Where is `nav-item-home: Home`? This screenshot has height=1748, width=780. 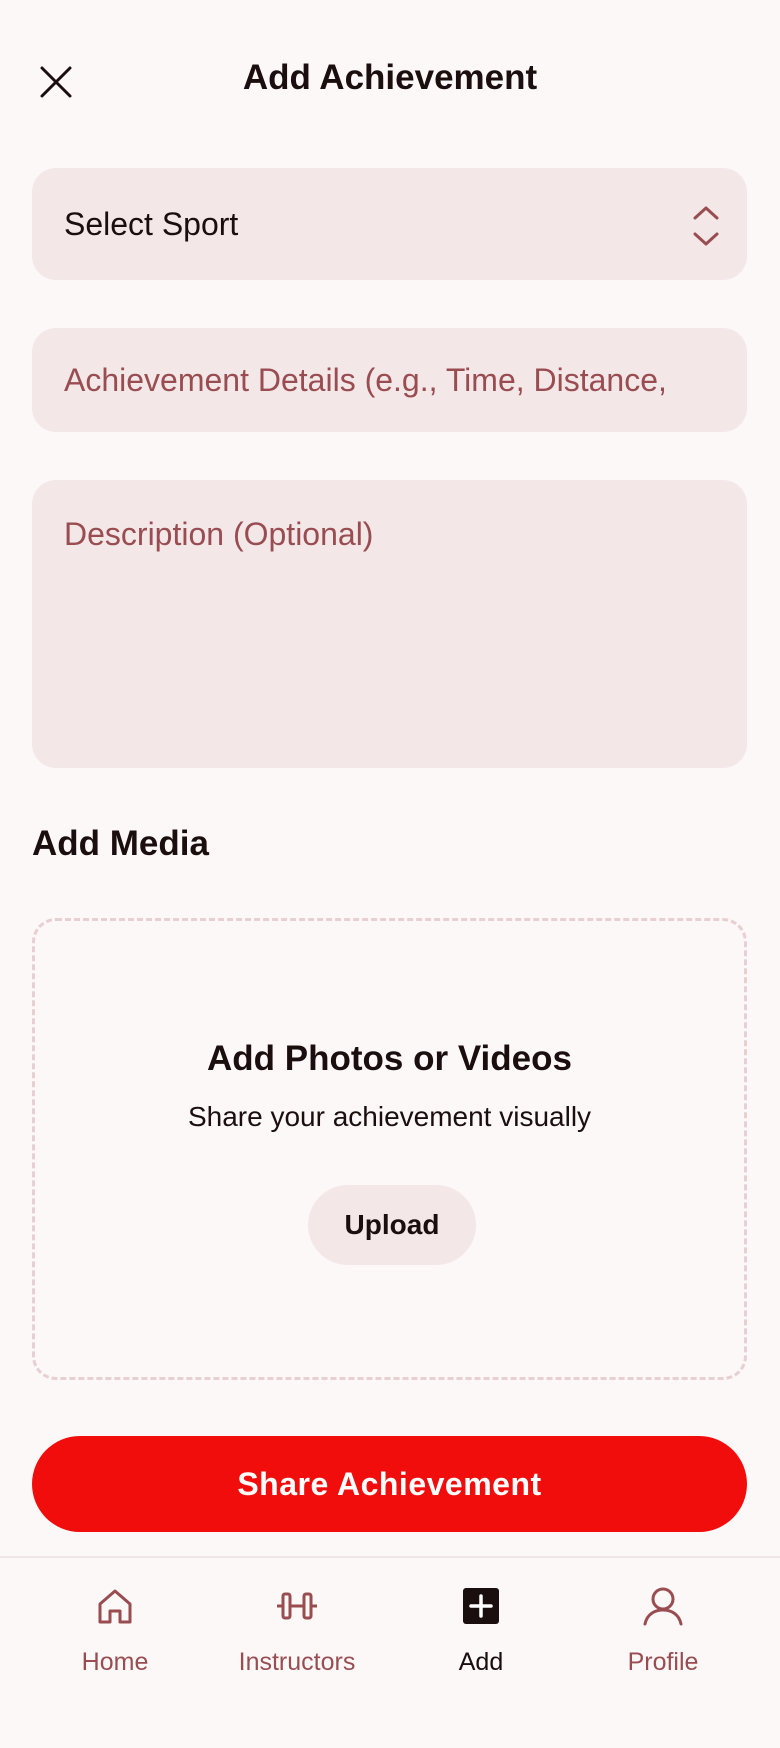 nav-item-home: Home is located at coordinates (115, 1633).